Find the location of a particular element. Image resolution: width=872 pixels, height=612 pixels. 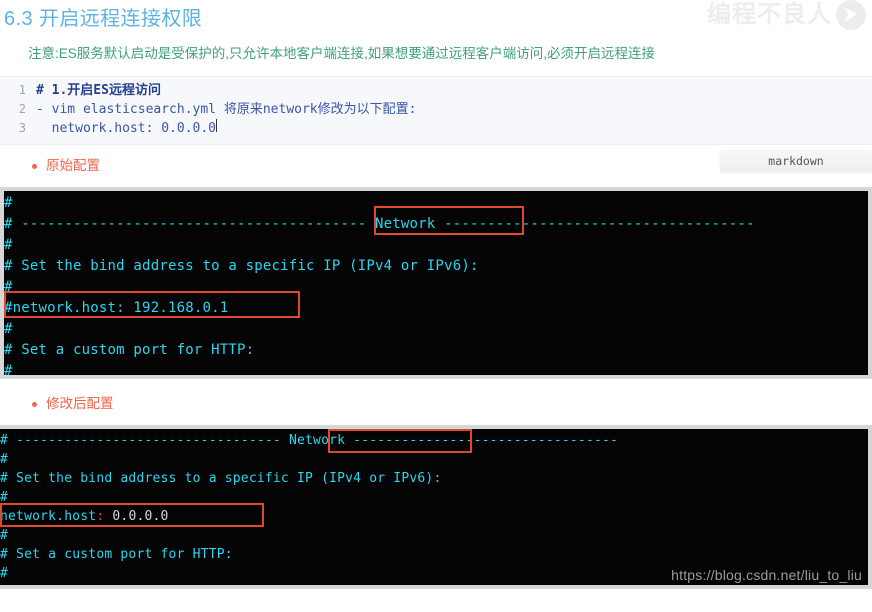

terminal-line-network-host: network.host: 0.0.0.0 is located at coordinates (434, 516).